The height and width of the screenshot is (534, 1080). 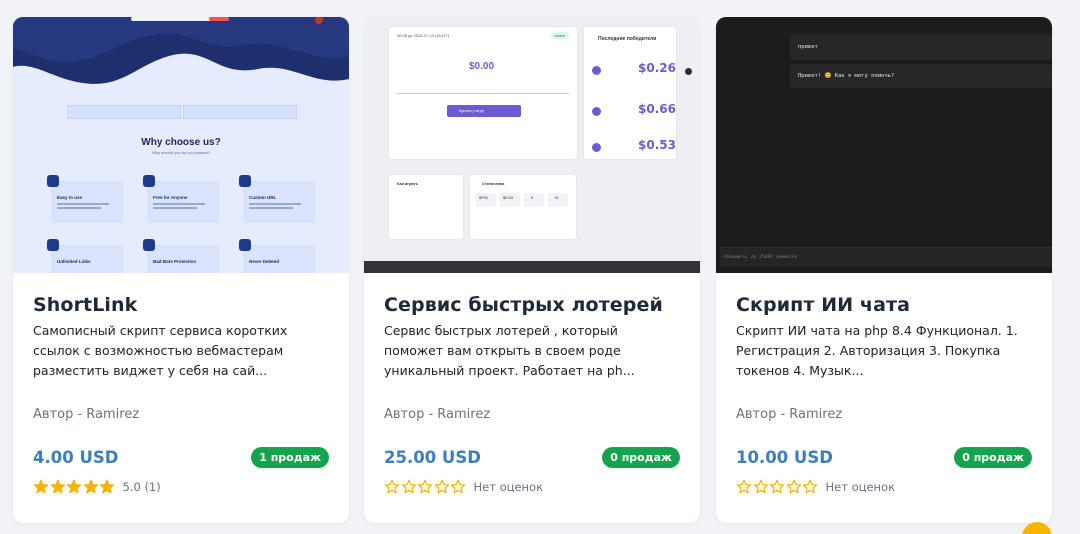 What do you see at coordinates (181, 256) in the screenshot?
I see `feature-card: Bad Bots Protection` at bounding box center [181, 256].